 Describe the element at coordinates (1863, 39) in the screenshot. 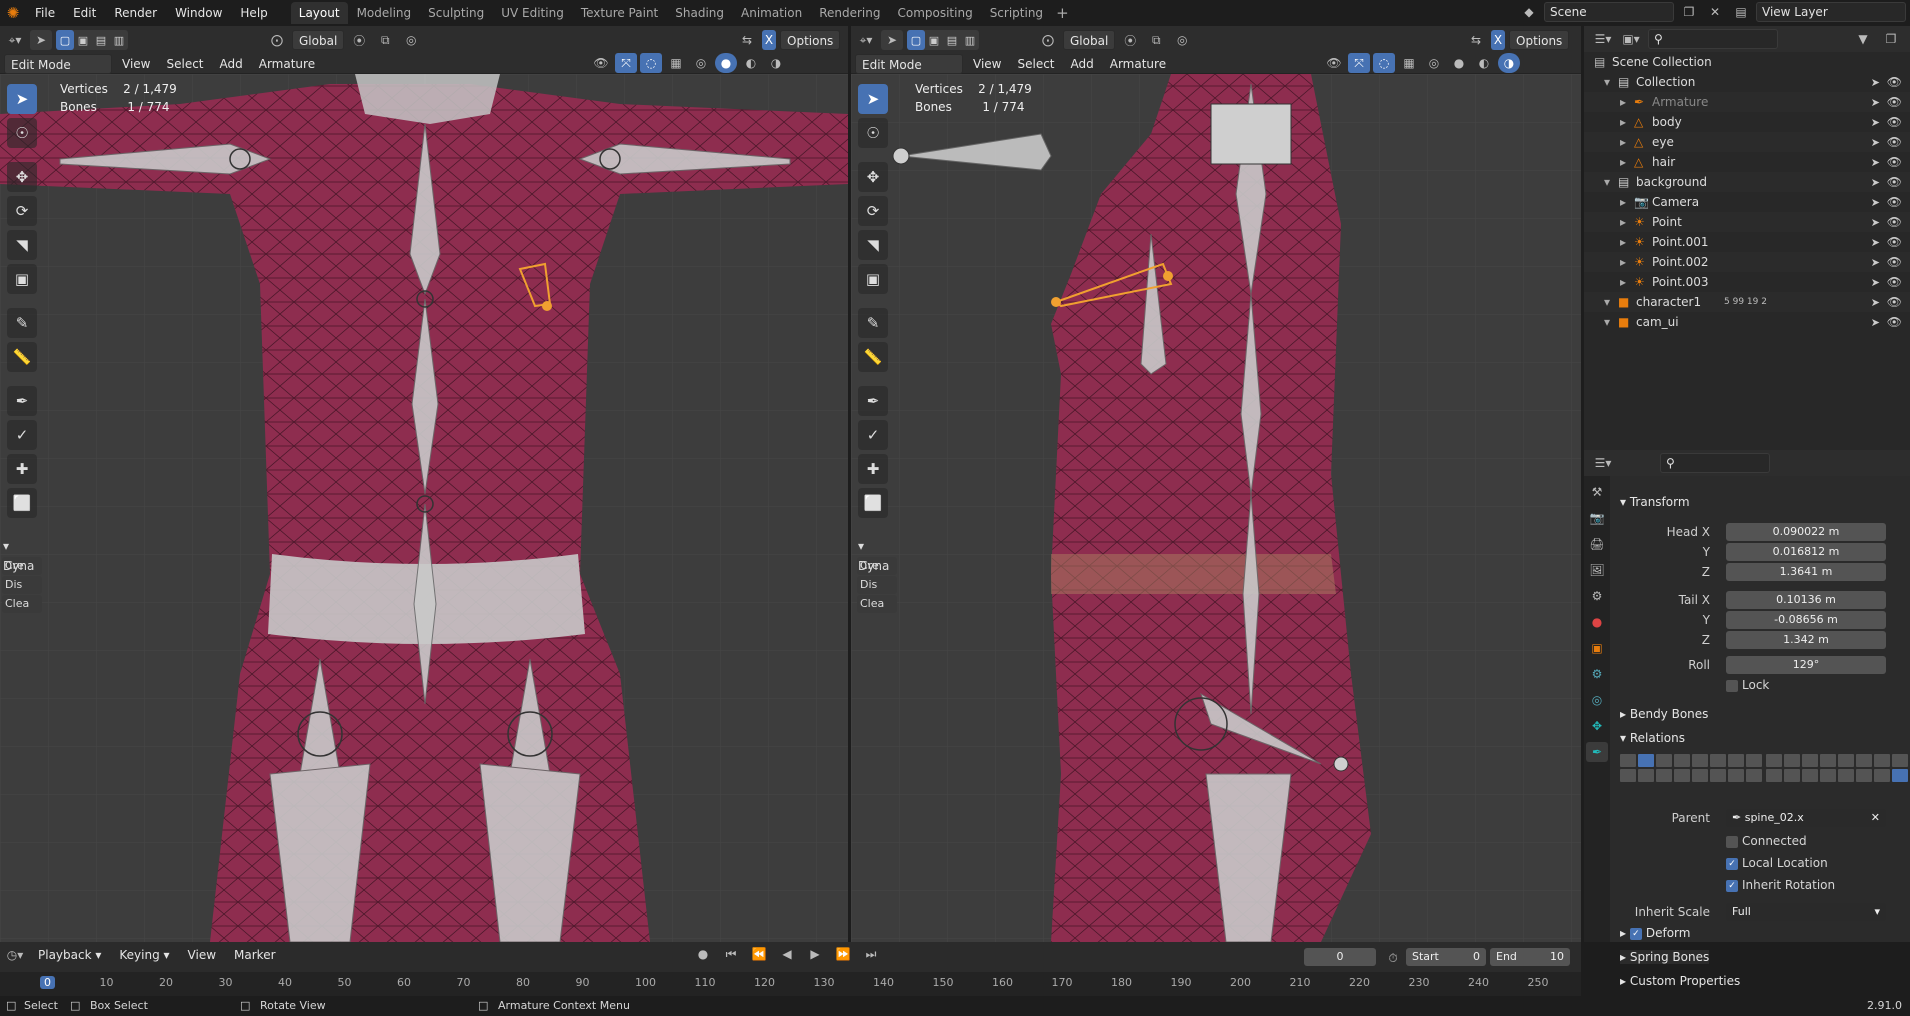

I see `filter-icon: ▼` at that location.